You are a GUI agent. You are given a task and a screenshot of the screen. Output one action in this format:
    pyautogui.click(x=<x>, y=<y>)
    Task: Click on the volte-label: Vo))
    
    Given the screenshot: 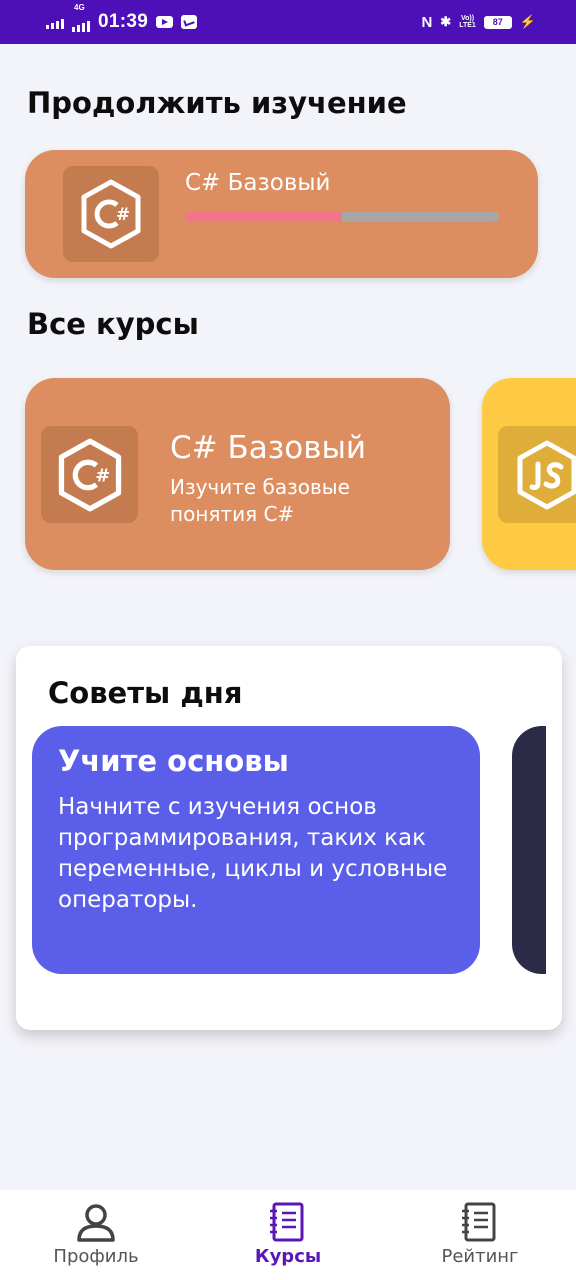 What is the action you would take?
    pyautogui.click(x=467, y=18)
    